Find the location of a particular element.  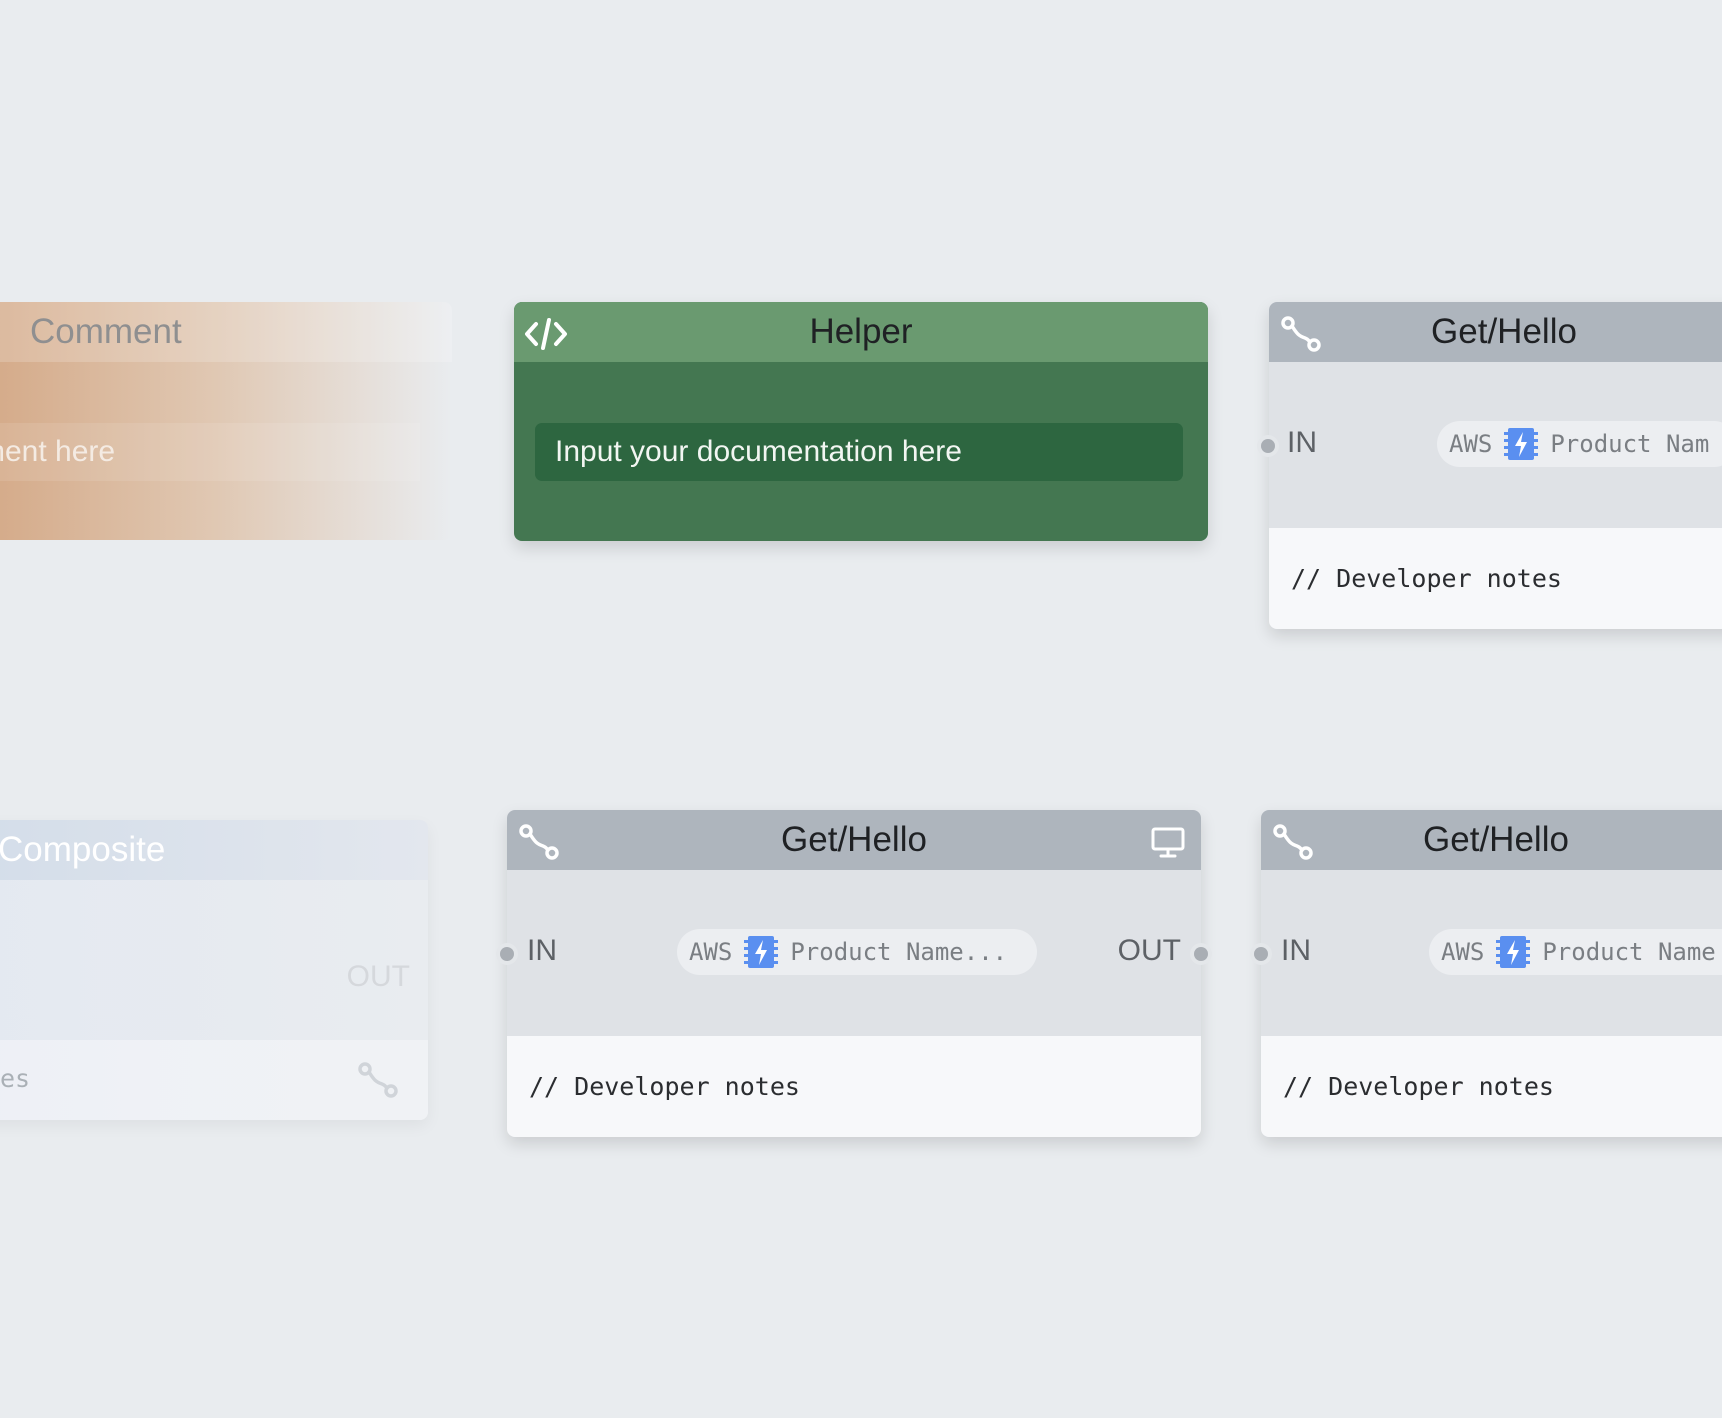

provider-chip-product: Product Nam is located at coordinates (1630, 444).